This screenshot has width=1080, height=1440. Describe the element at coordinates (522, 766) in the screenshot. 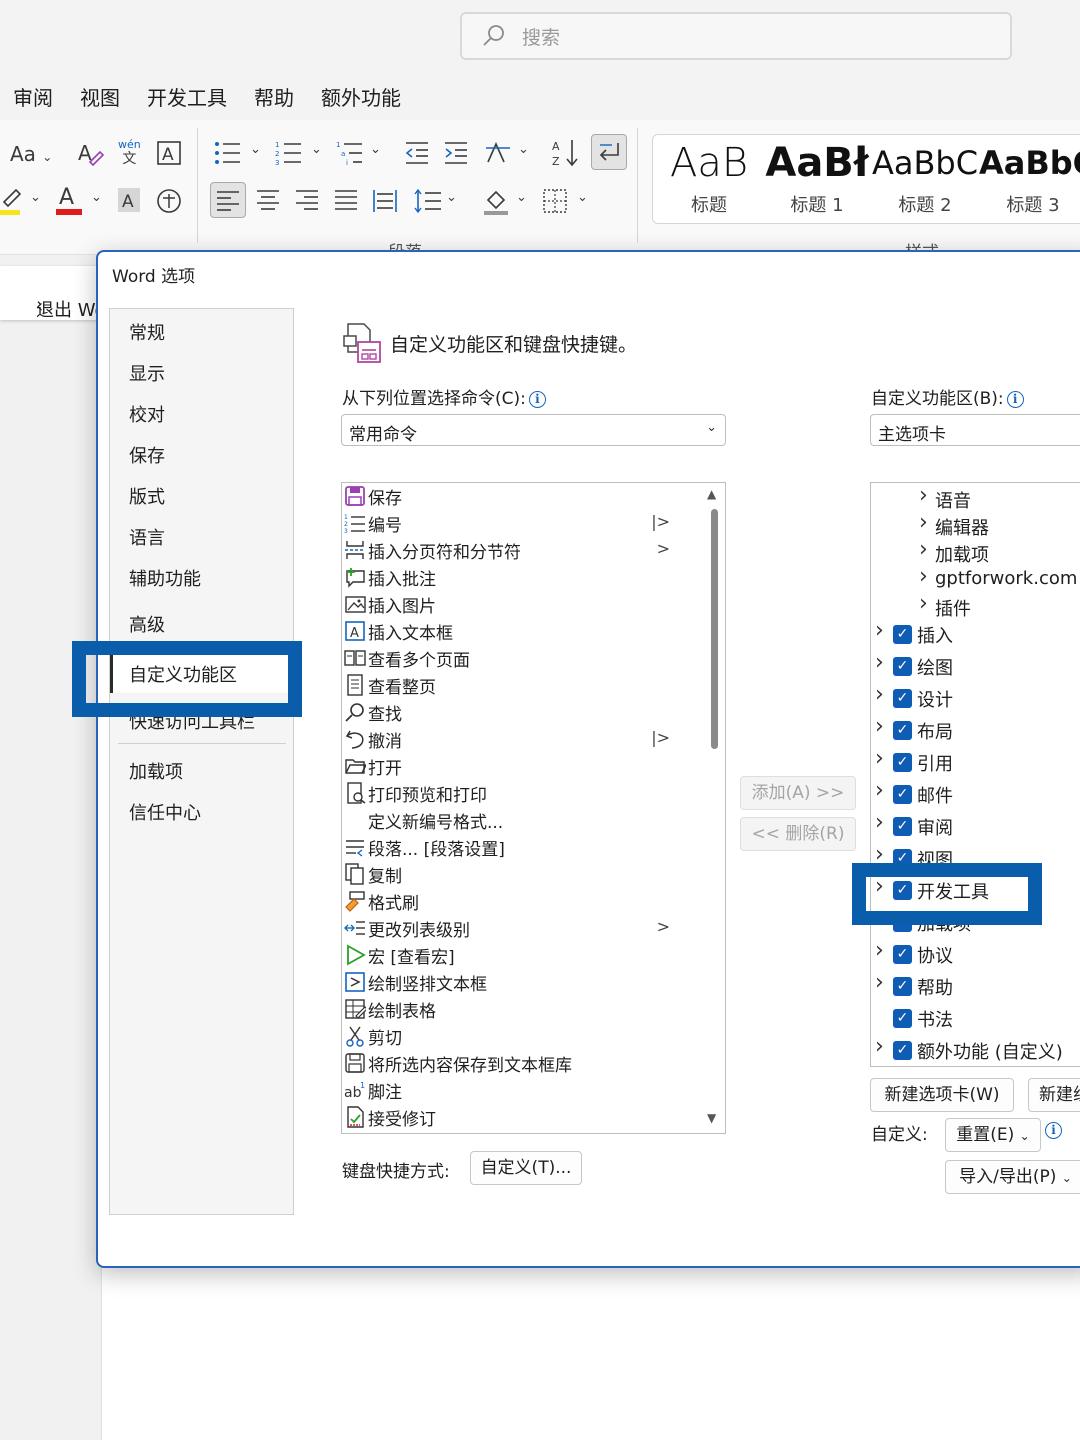

I see `command-item: 打开` at that location.